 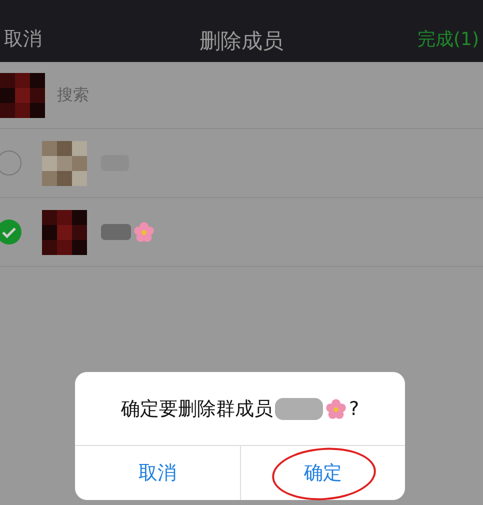 I want to click on screen-title: 删除成员, so click(x=242, y=41).